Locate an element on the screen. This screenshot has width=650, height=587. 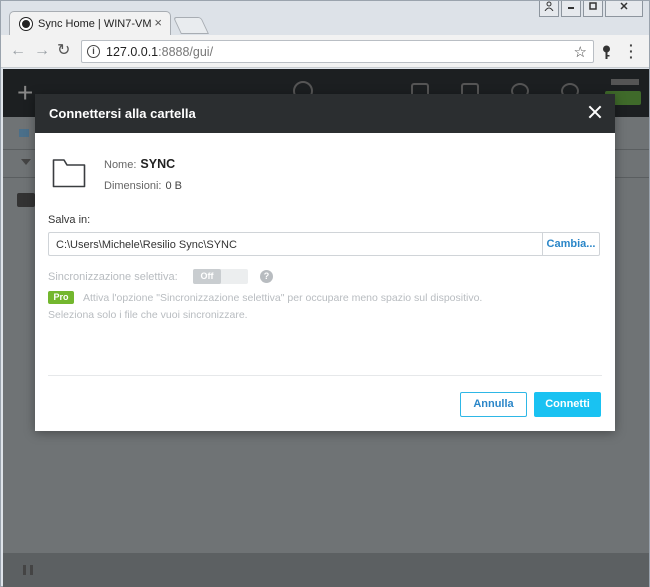
selective-sync-toggle: Off is located at coordinates (220, 276).